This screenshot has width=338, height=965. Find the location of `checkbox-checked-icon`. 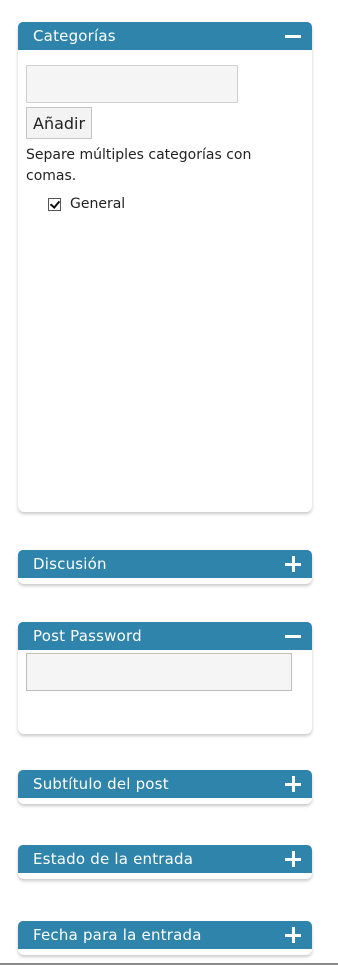

checkbox-checked-icon is located at coordinates (54, 204).